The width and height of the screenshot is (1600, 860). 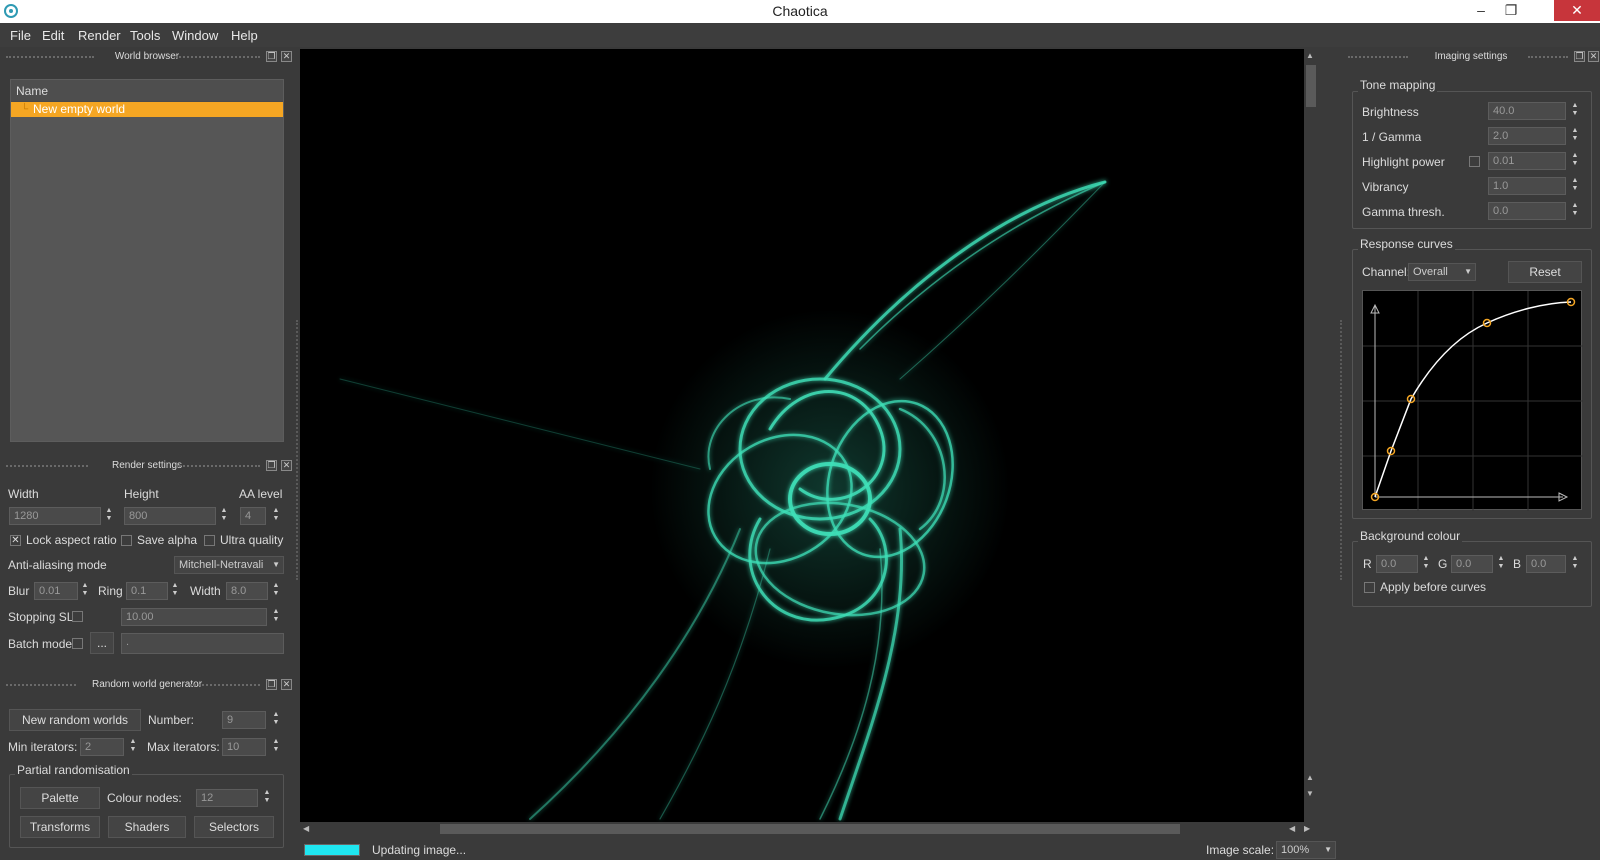 I want to click on filter-width-input: 8.0, so click(x=247, y=591).